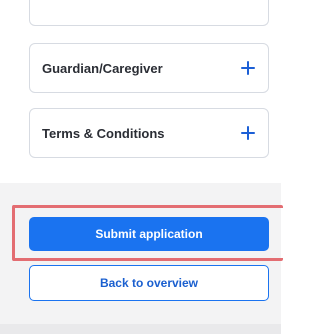 The height and width of the screenshot is (334, 320). I want to click on accordion-label: Guardian/Caregiver, so click(102, 68).